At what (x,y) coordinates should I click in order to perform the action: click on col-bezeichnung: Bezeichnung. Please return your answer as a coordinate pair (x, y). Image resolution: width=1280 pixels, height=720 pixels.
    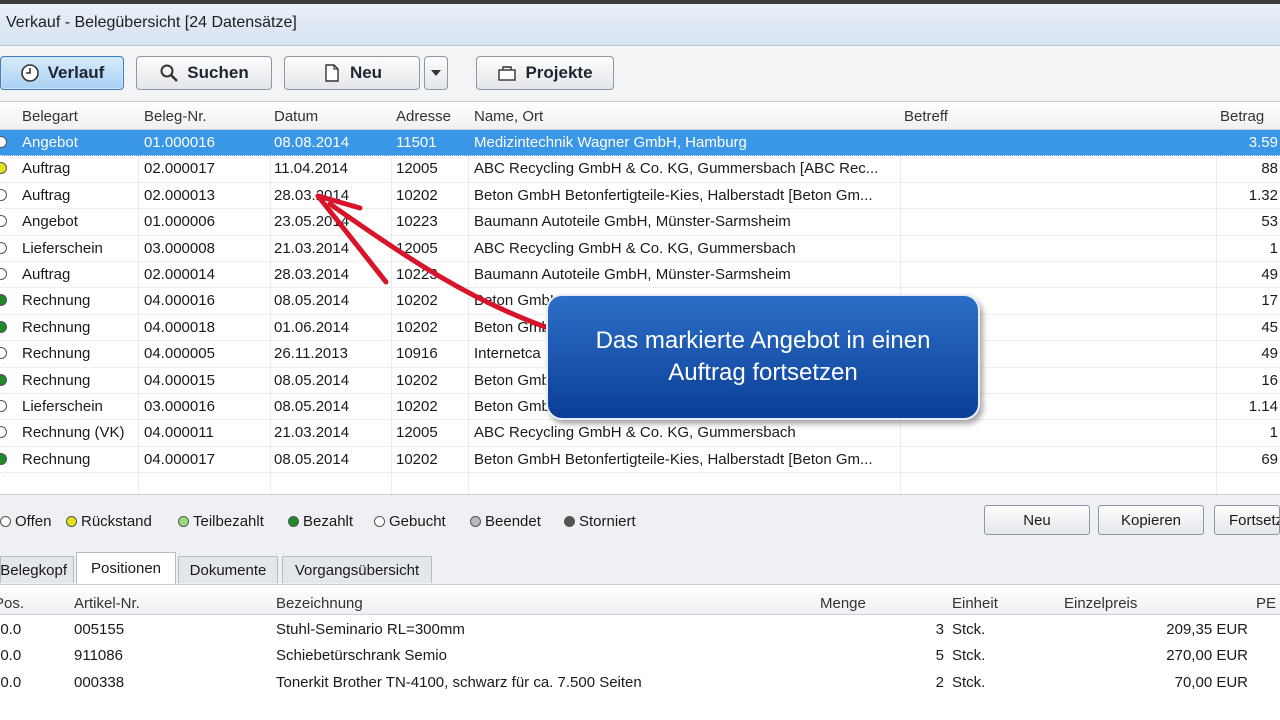
    Looking at the image, I should click on (319, 603).